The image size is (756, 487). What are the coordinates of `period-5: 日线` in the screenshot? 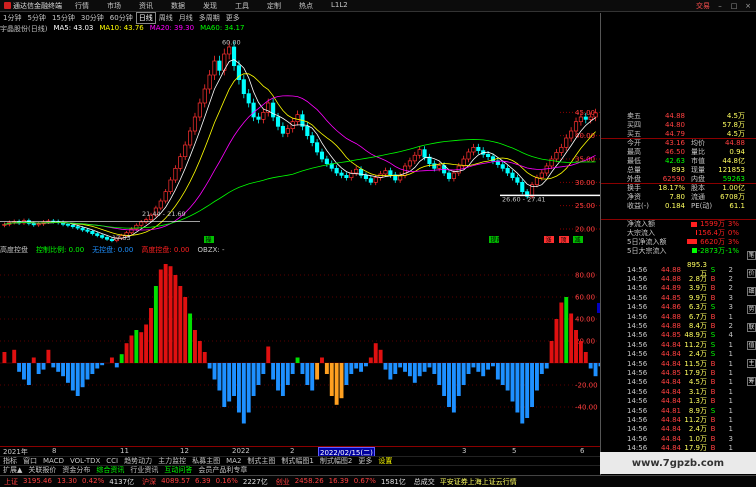 It's located at (145, 18).